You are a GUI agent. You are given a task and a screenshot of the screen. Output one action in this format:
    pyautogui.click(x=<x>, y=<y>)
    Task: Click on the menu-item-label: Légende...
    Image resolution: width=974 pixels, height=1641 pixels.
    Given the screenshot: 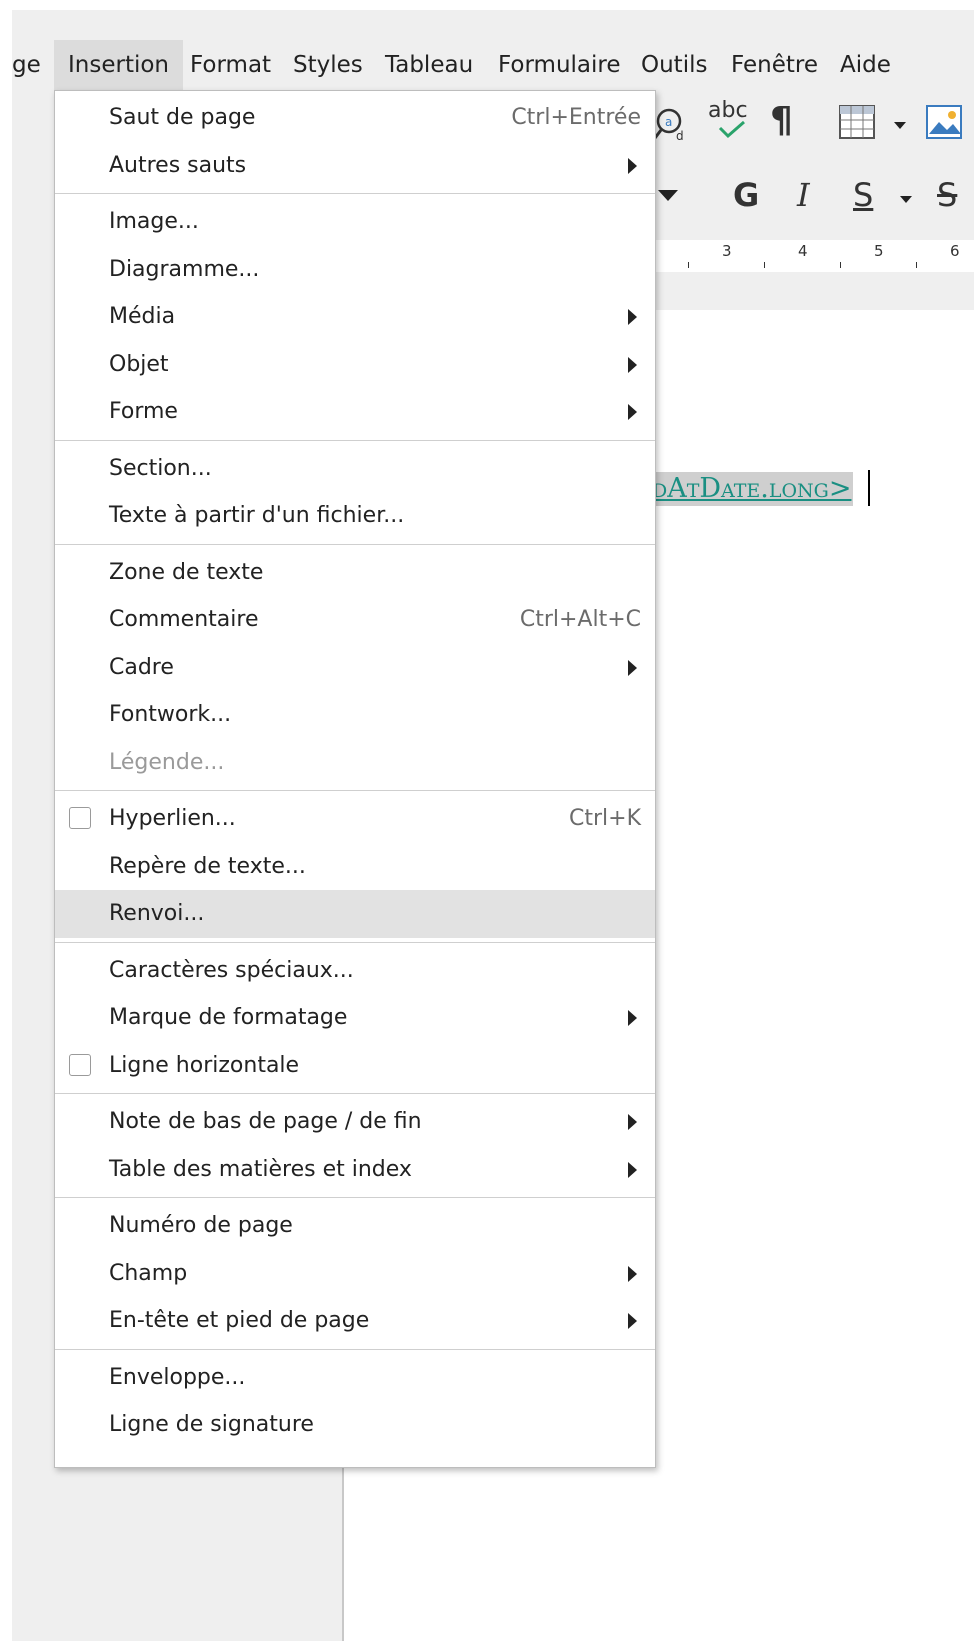 What is the action you would take?
    pyautogui.click(x=167, y=762)
    